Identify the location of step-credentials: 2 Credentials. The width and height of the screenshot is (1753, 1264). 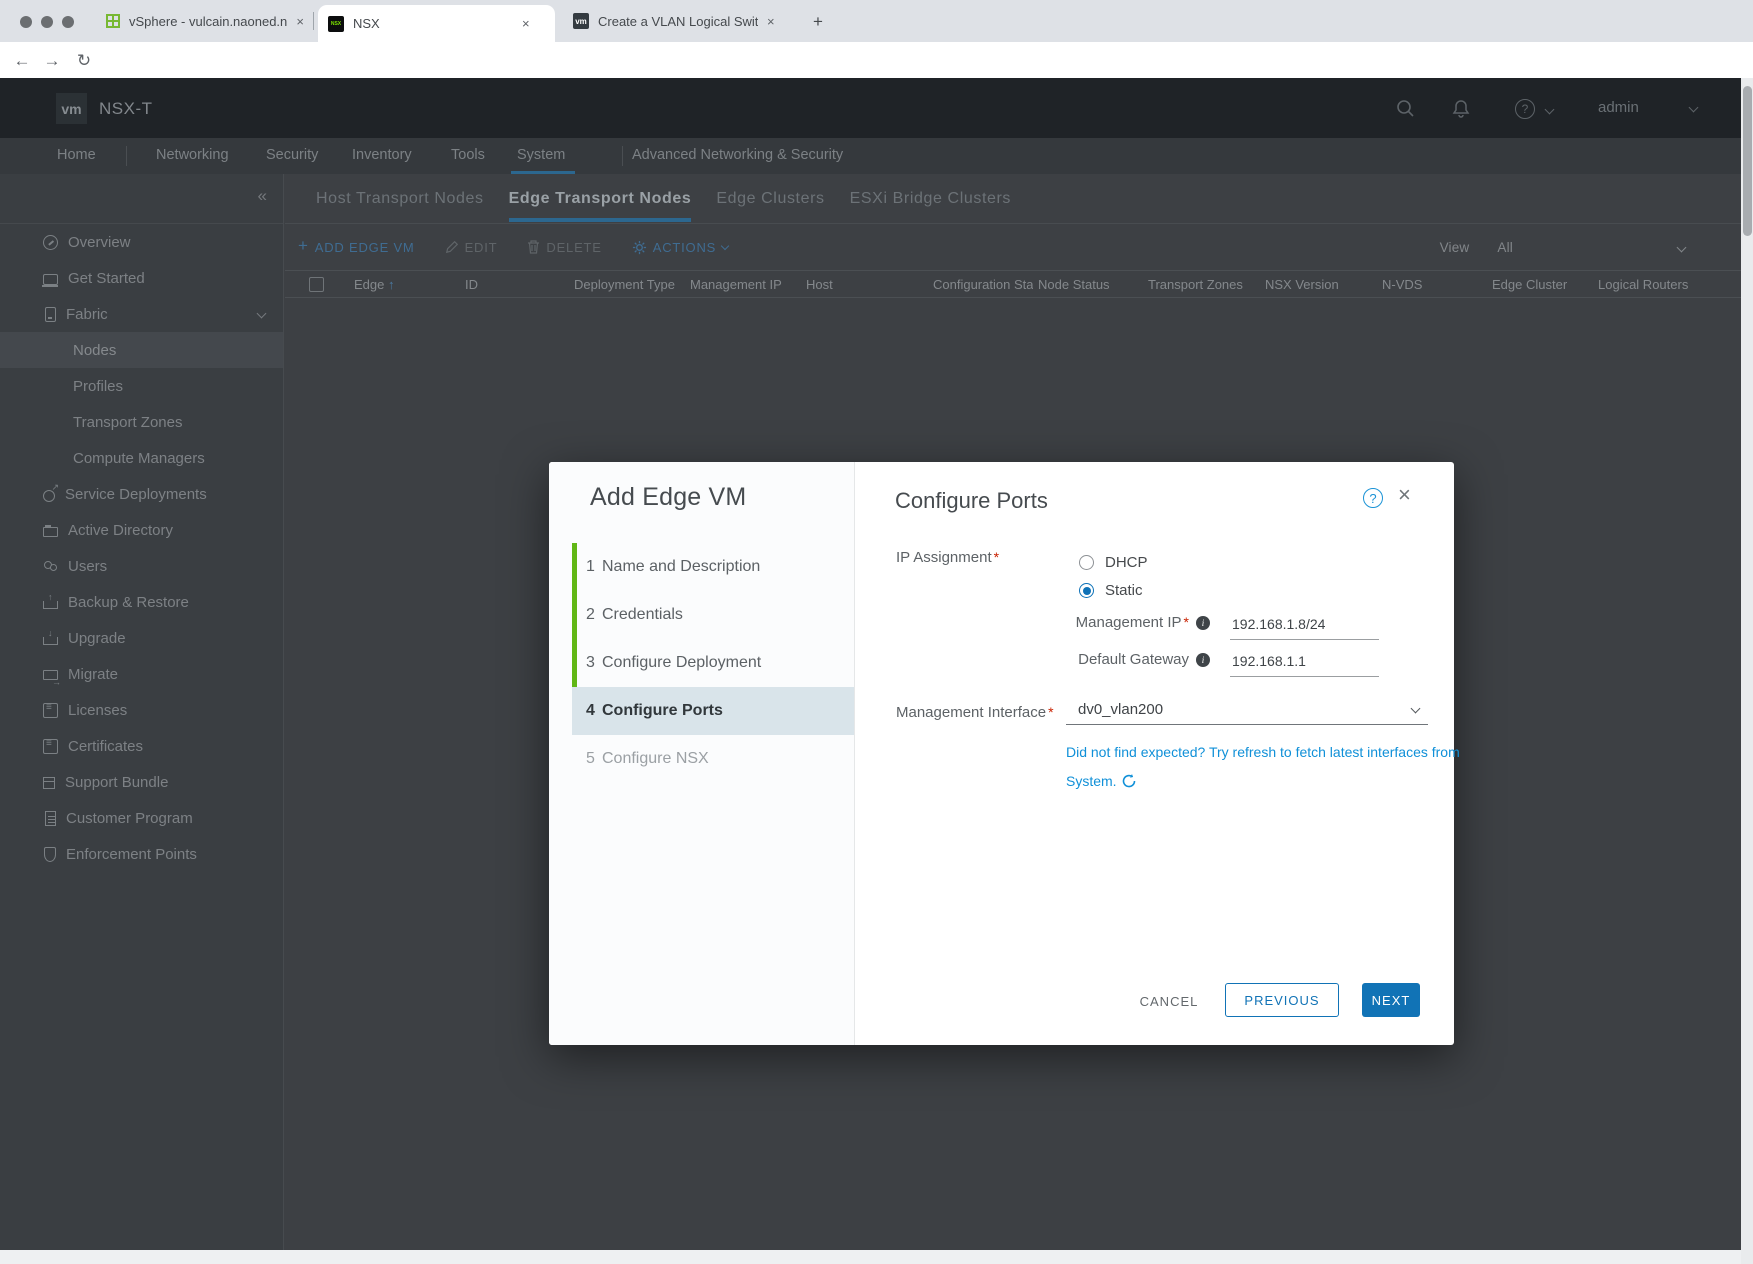
(713, 615).